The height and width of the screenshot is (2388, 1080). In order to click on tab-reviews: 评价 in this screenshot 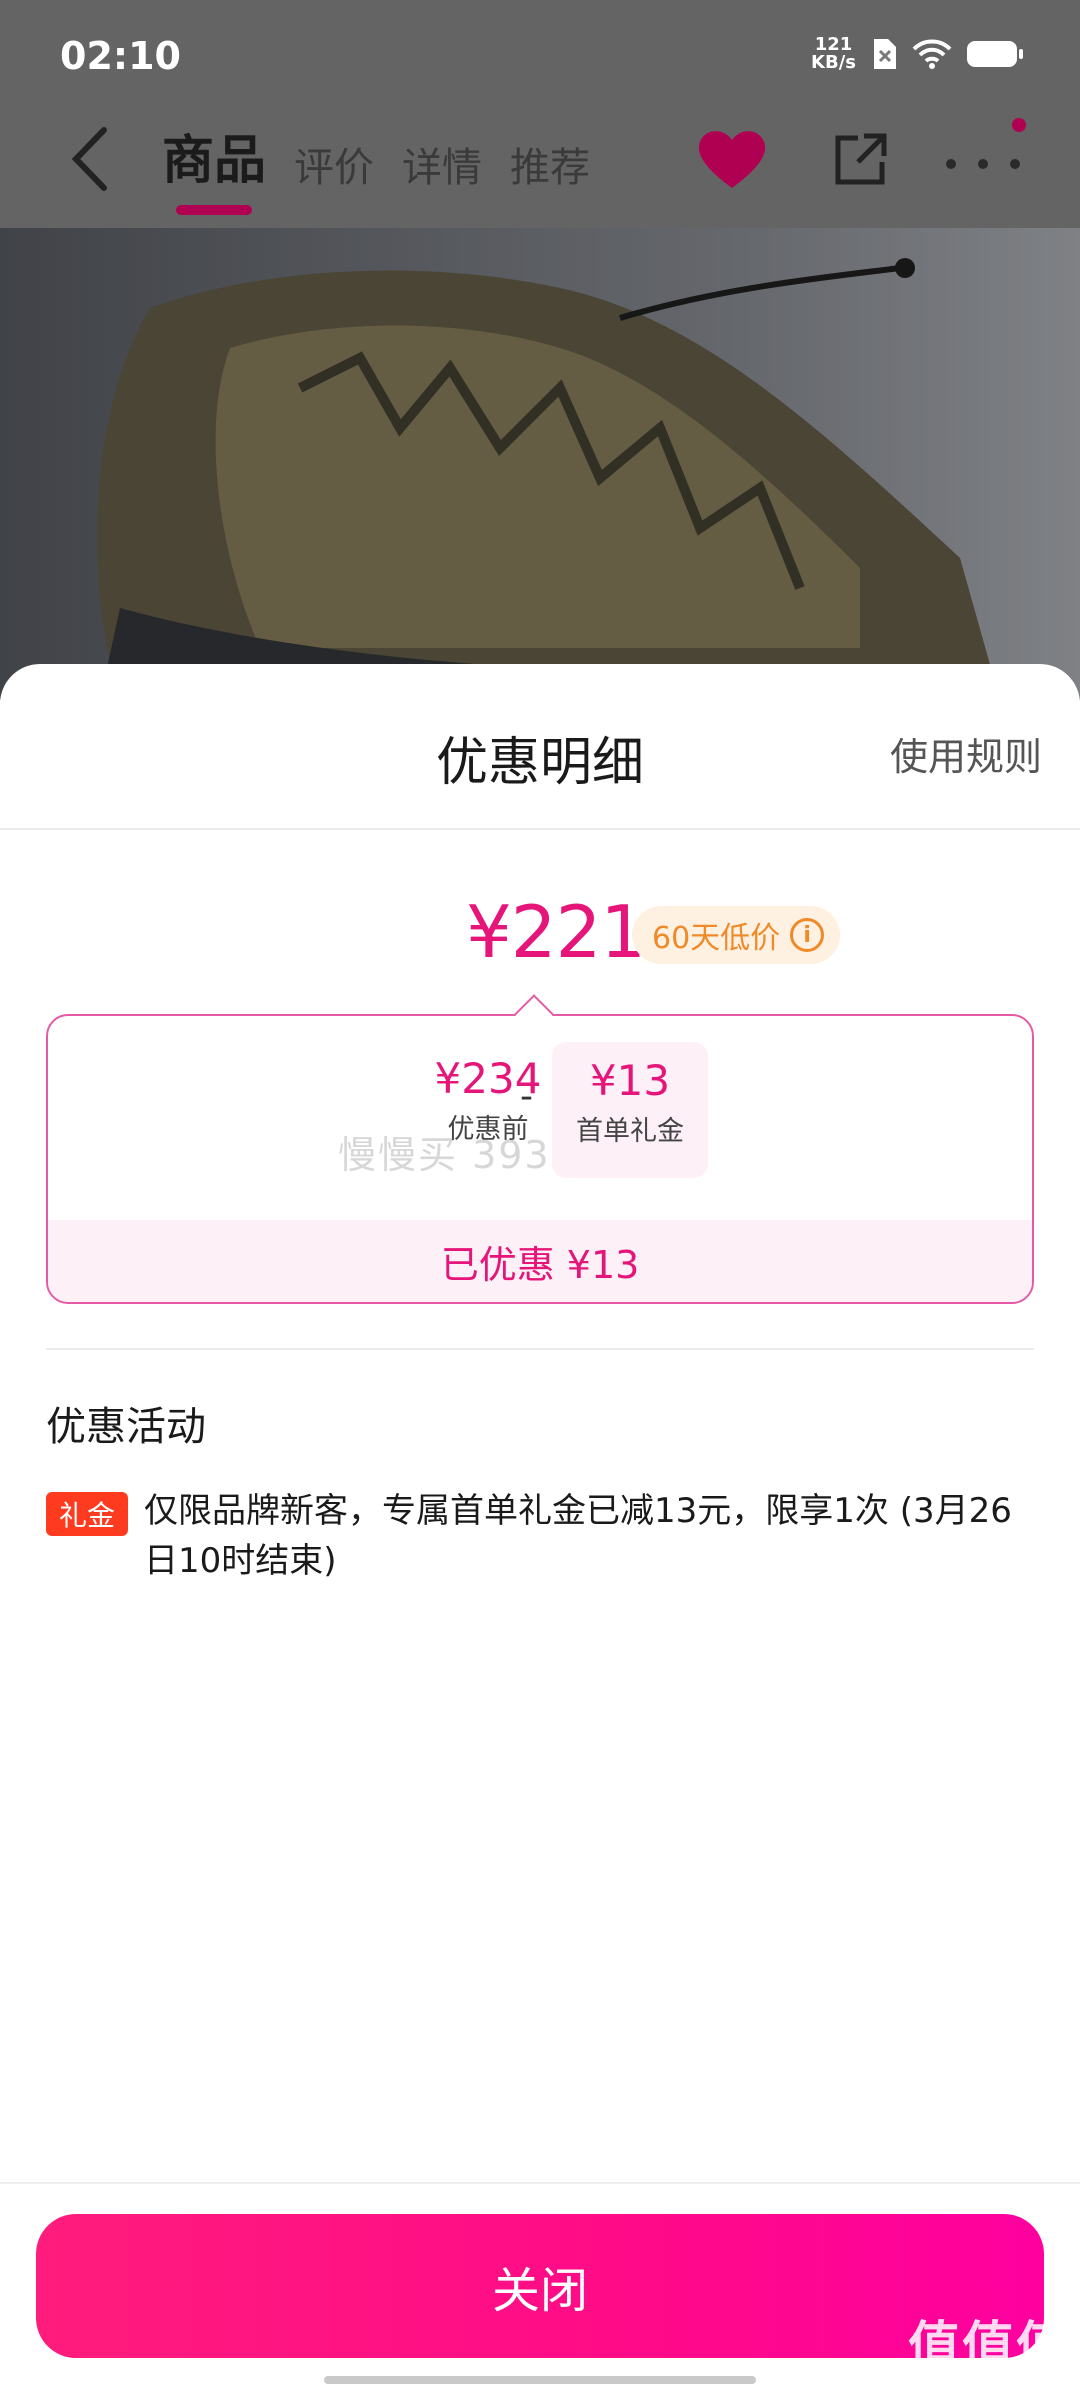, I will do `click(334, 164)`.